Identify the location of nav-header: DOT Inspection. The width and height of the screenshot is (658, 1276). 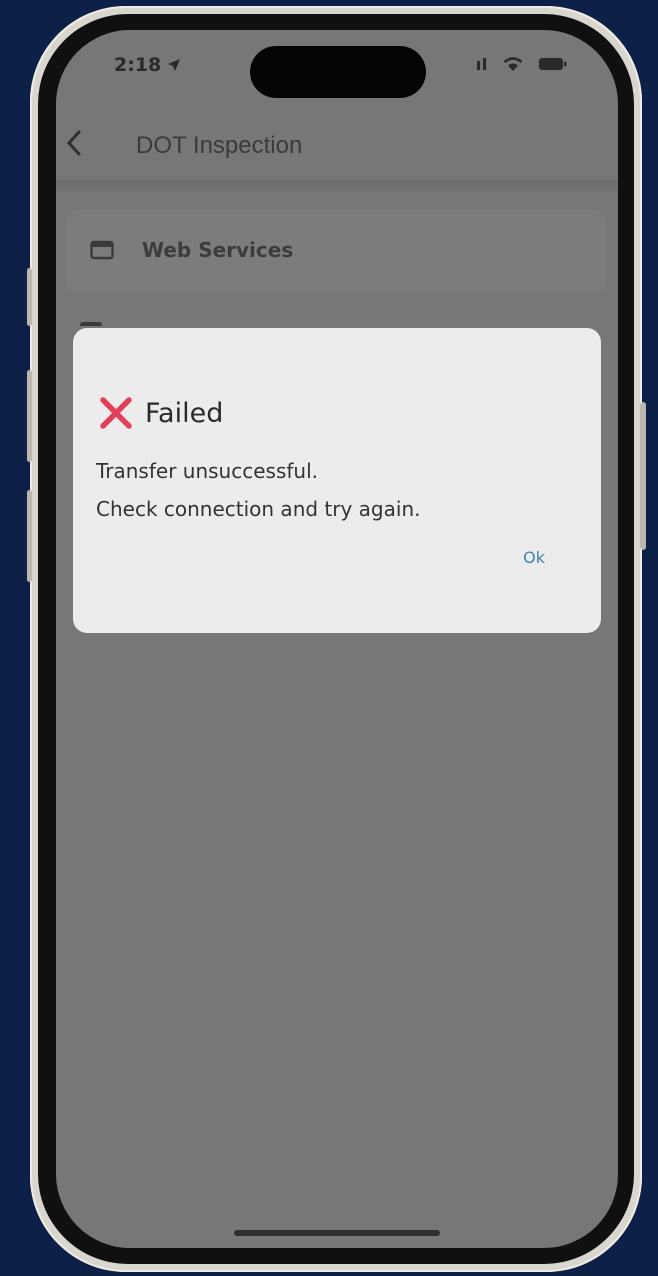
(337, 151).